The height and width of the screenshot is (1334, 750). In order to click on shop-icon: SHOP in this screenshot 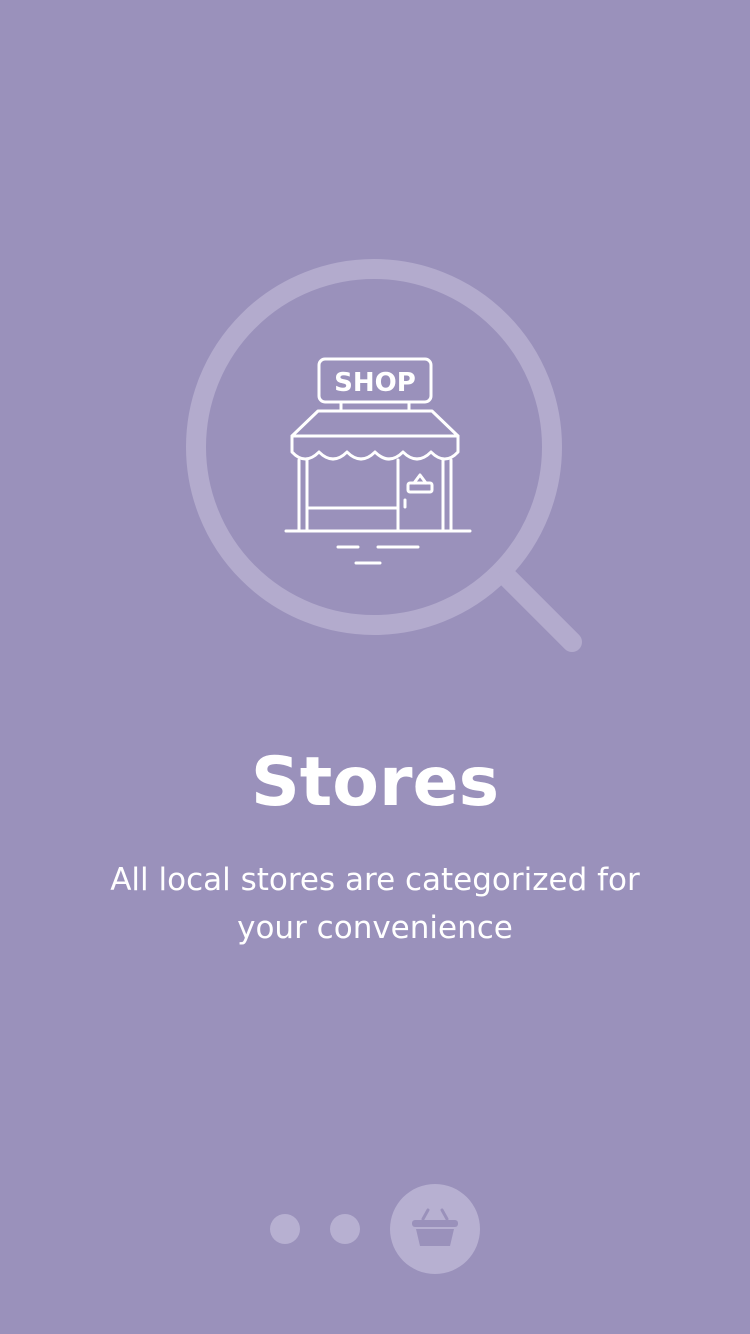, I will do `click(378, 461)`.